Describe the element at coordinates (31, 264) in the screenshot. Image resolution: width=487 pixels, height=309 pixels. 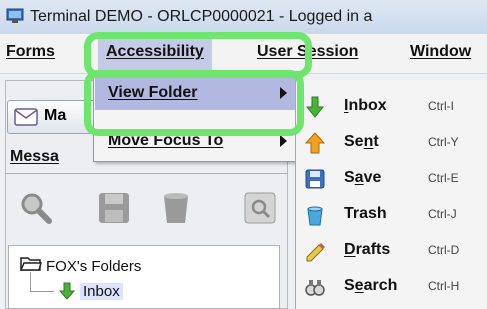
I see `folder-icon` at that location.